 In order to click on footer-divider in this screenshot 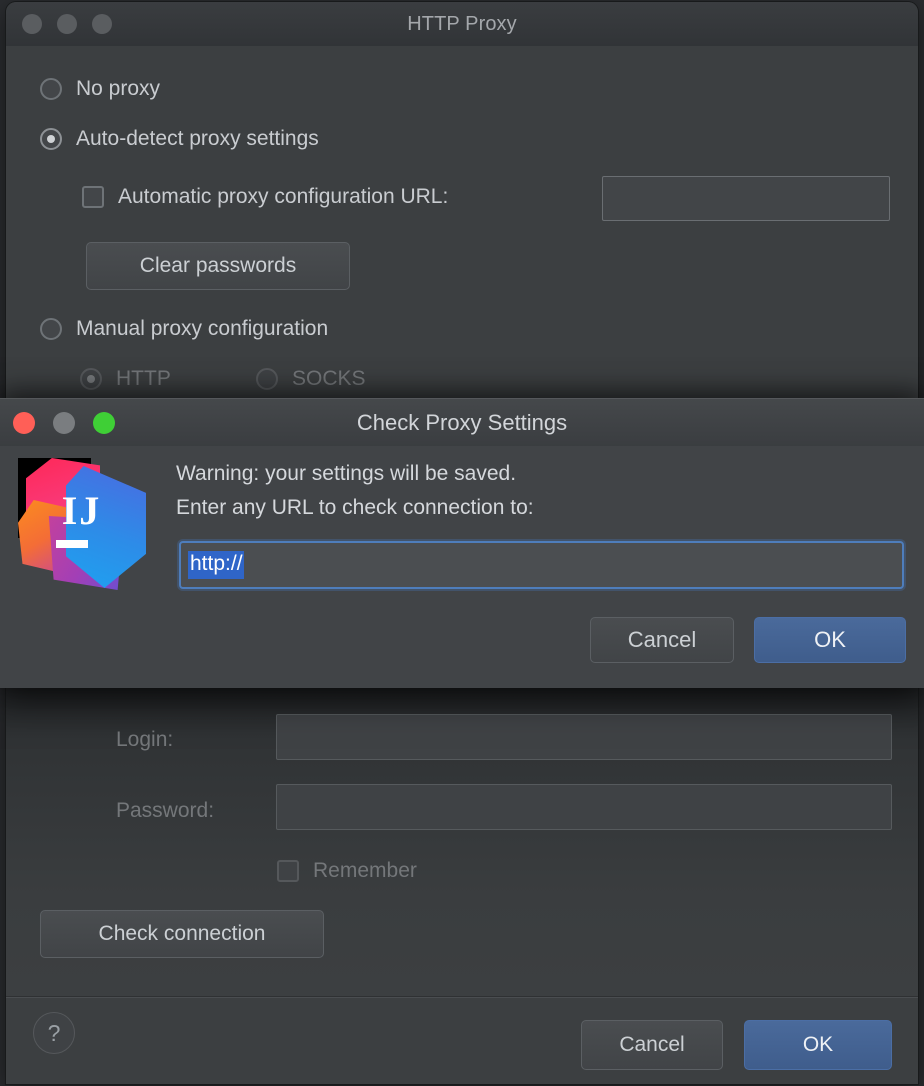, I will do `click(462, 997)`.